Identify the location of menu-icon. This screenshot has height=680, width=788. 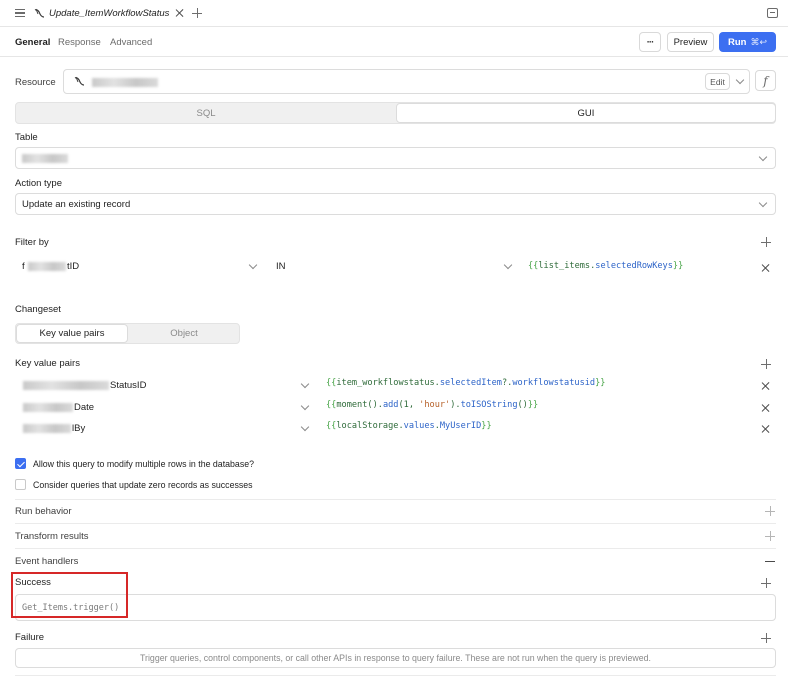
(20, 13).